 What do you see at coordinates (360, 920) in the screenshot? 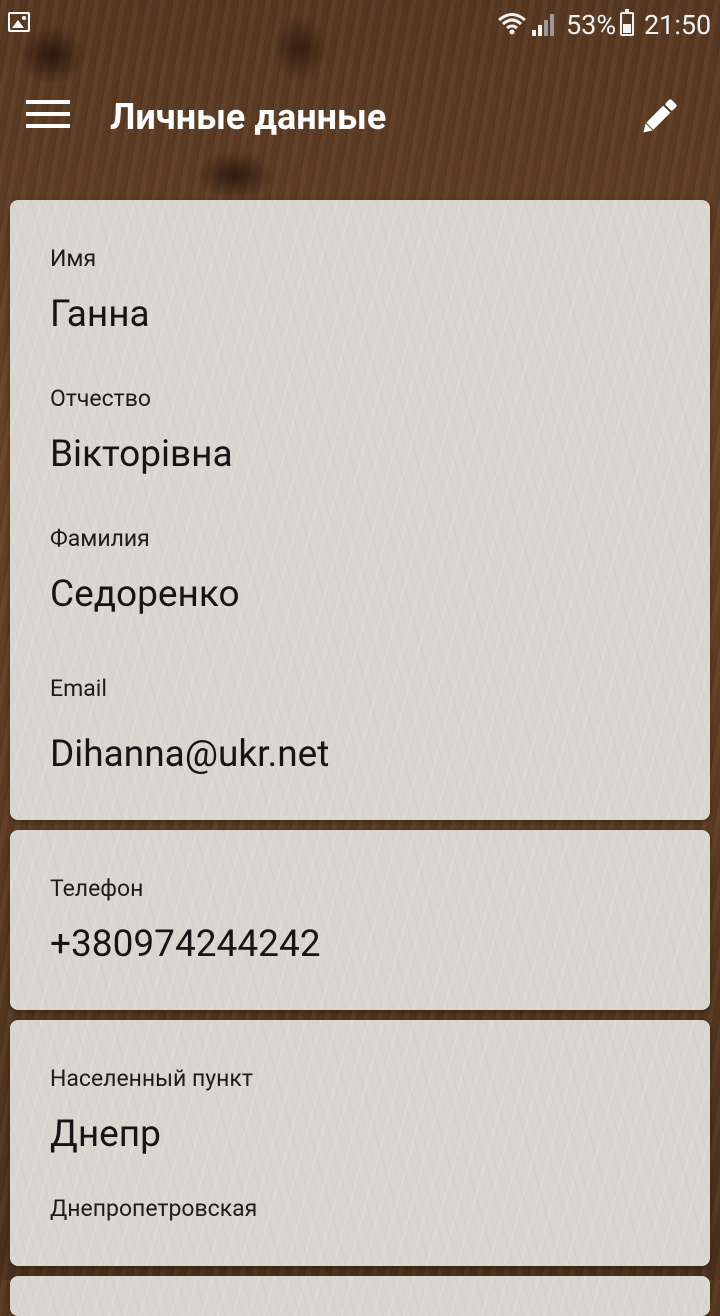
I see `phone-card: Телефон +380974244242` at bounding box center [360, 920].